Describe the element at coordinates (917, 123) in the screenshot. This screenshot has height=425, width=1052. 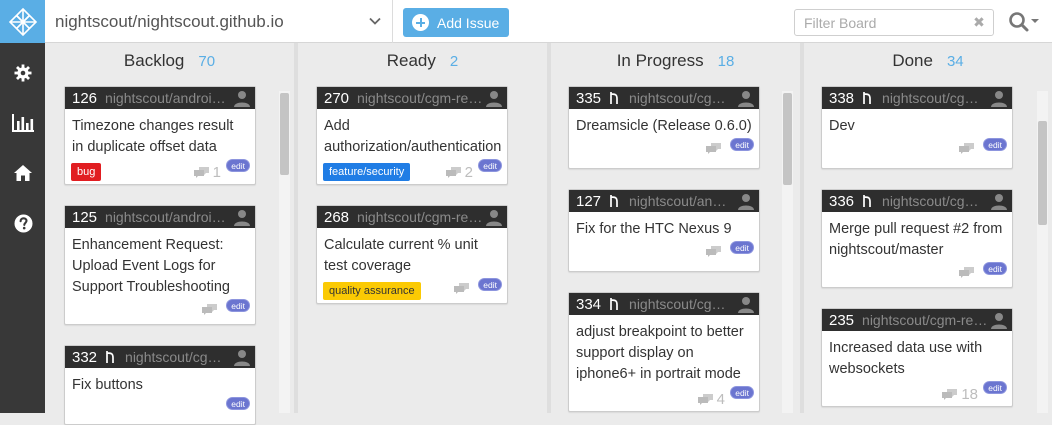
I see `issue-title: Dev` at that location.